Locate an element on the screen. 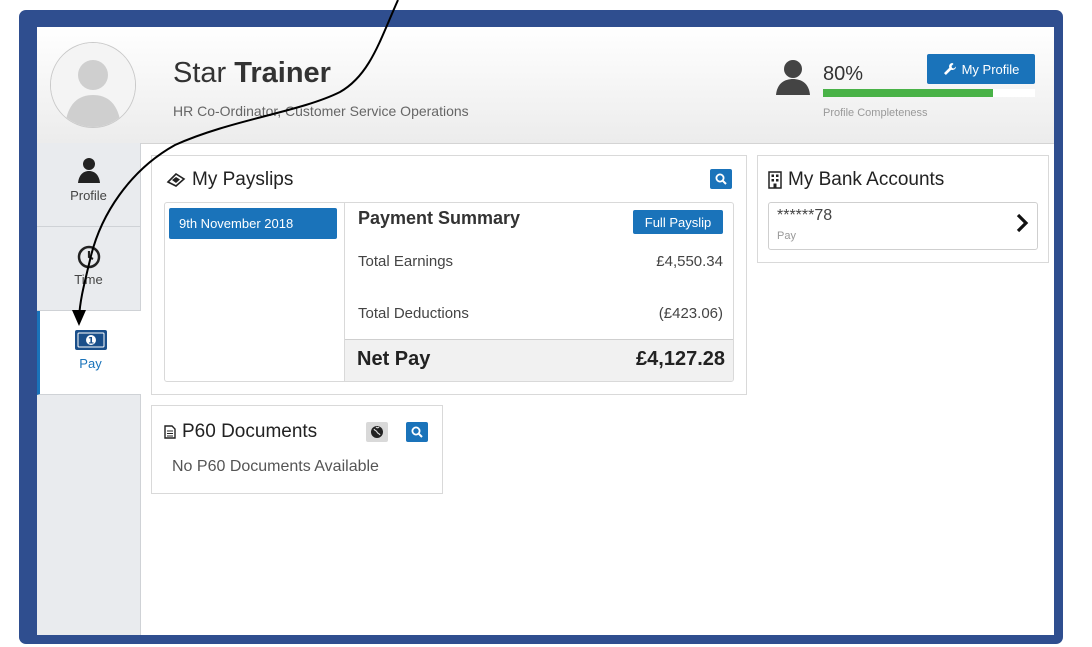 Image resolution: width=1092 pixels, height=647 pixels. full-payslip-button: Full Payslip is located at coordinates (678, 222).